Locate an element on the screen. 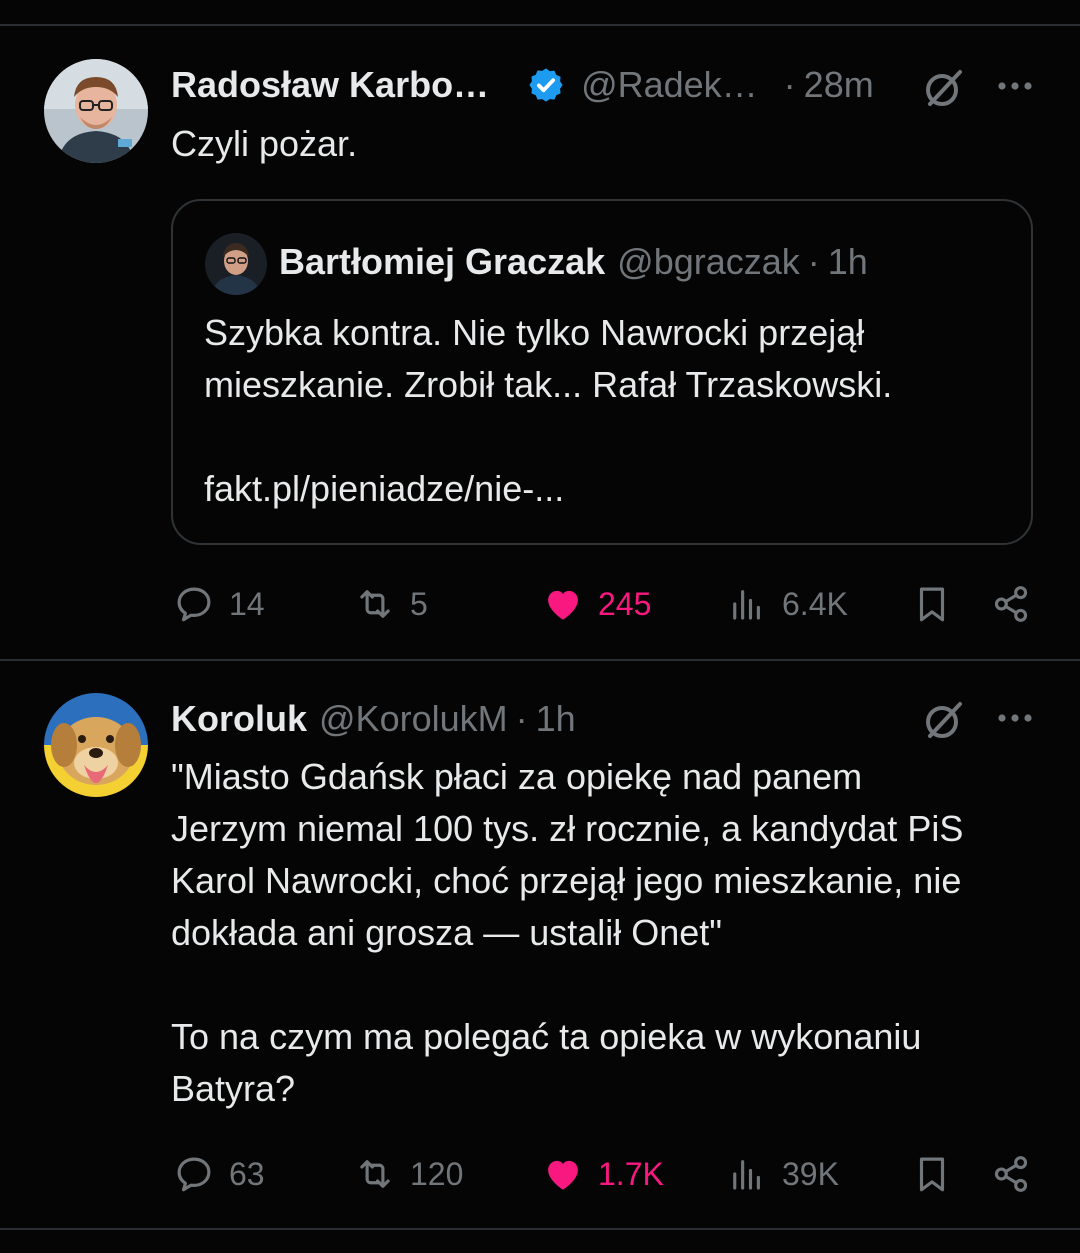 This screenshot has height=1253, width=1080. quoted-author-handle: @bgraczak is located at coordinates (708, 262).